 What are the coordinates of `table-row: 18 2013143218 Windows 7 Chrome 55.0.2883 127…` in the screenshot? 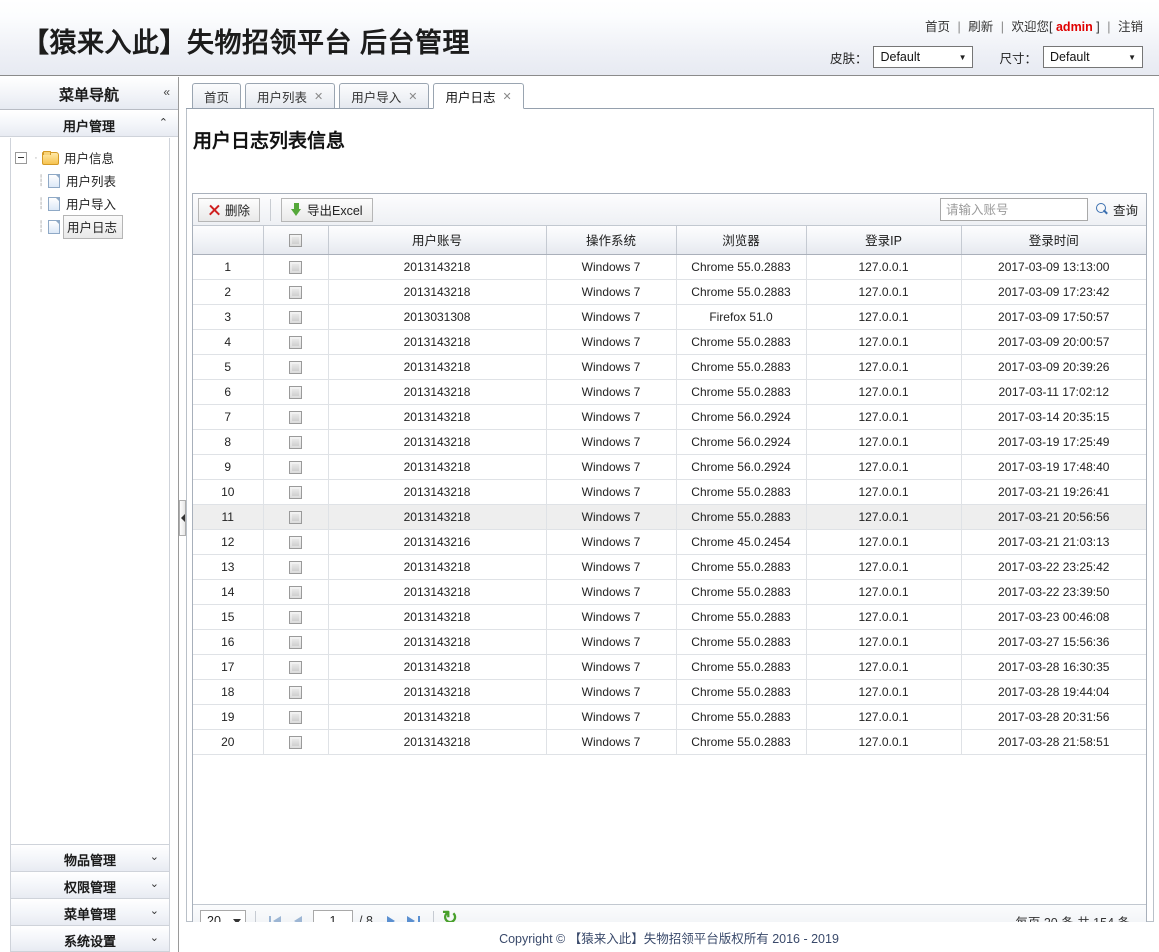 It's located at (669, 692).